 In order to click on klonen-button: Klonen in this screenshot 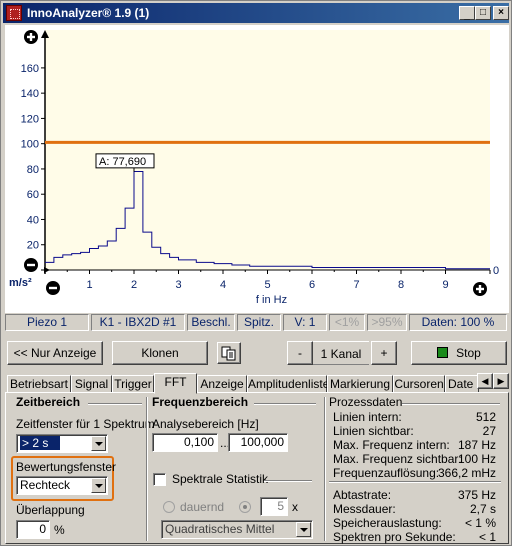, I will do `click(160, 353)`.